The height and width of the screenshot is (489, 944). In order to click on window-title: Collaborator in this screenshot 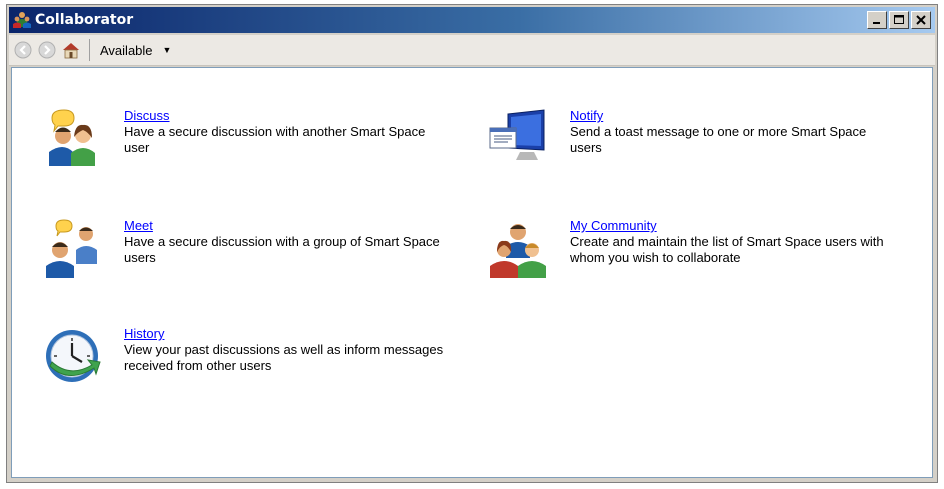, I will do `click(84, 20)`.